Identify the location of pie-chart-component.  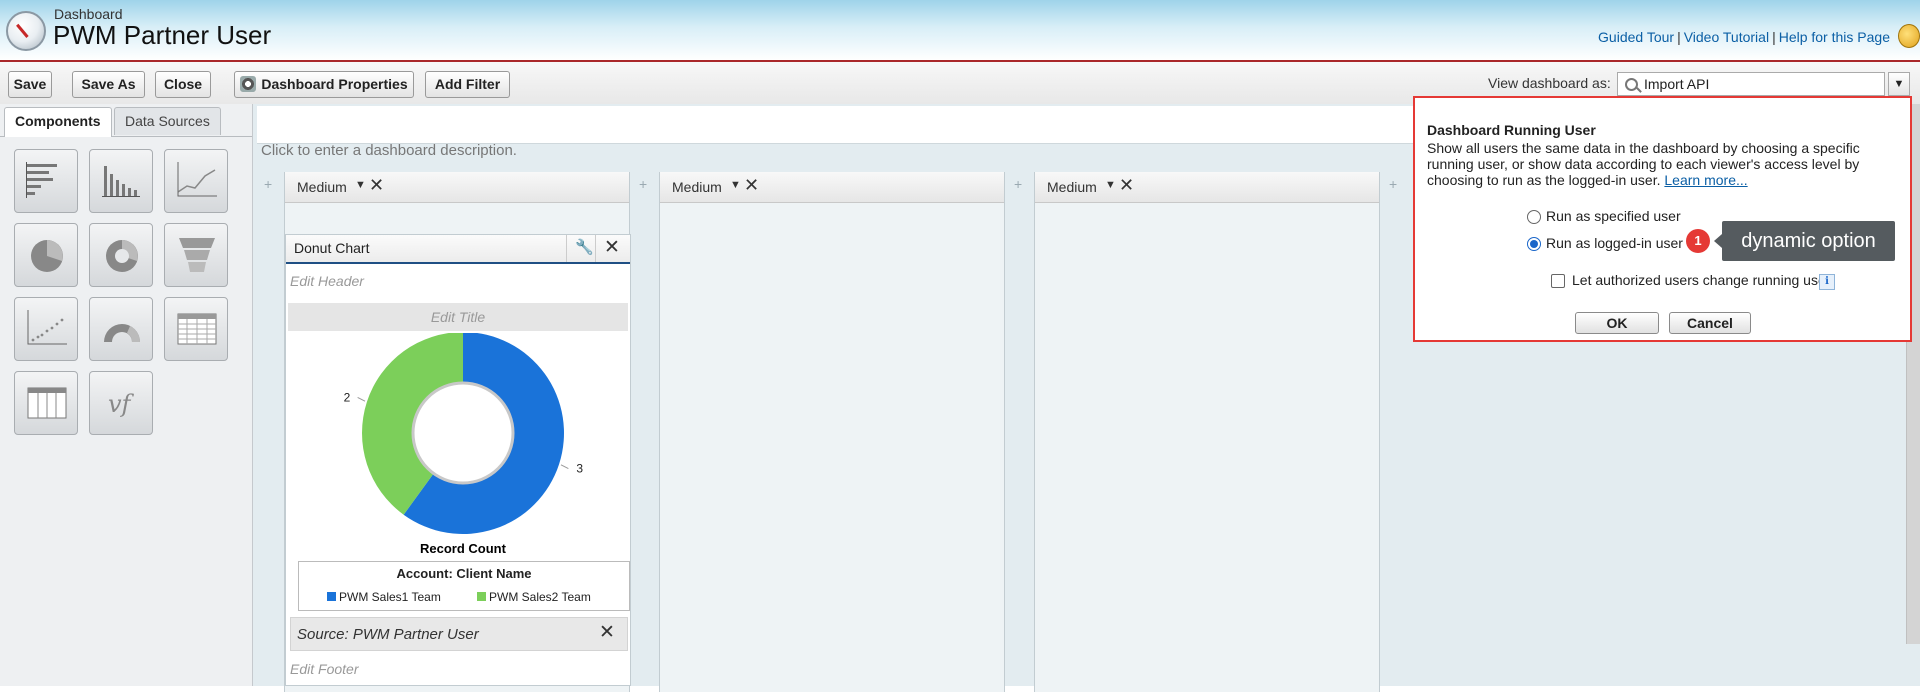
(46, 255).